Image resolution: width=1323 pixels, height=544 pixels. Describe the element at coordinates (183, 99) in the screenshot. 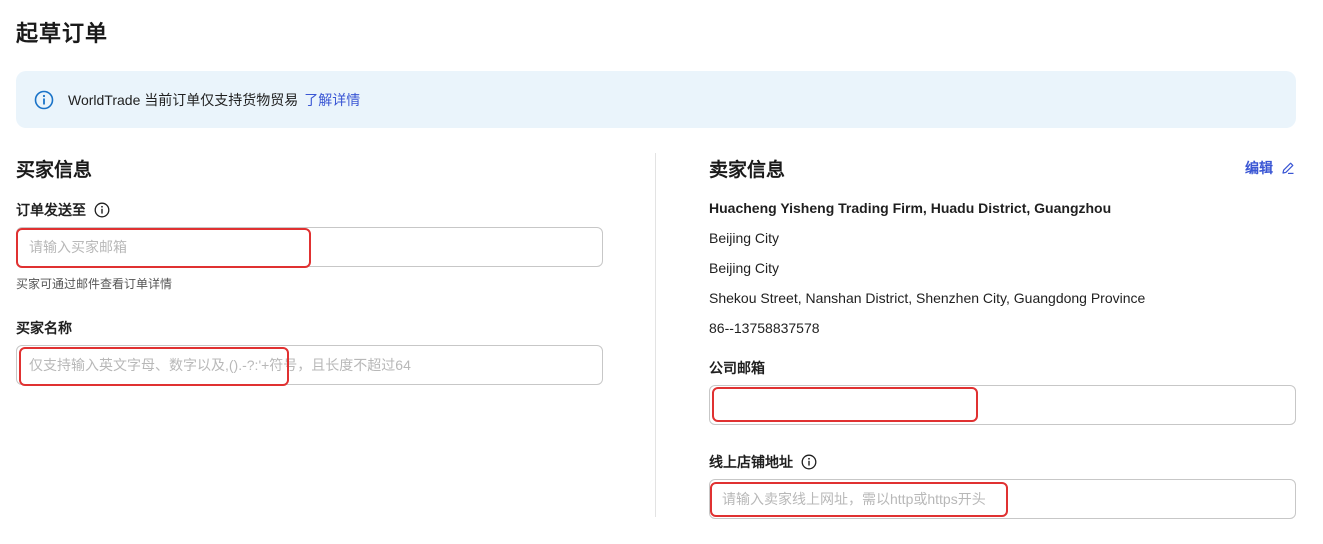

I see `banner-text: WorldTrade 当前订单仅支持货物贸易` at that location.